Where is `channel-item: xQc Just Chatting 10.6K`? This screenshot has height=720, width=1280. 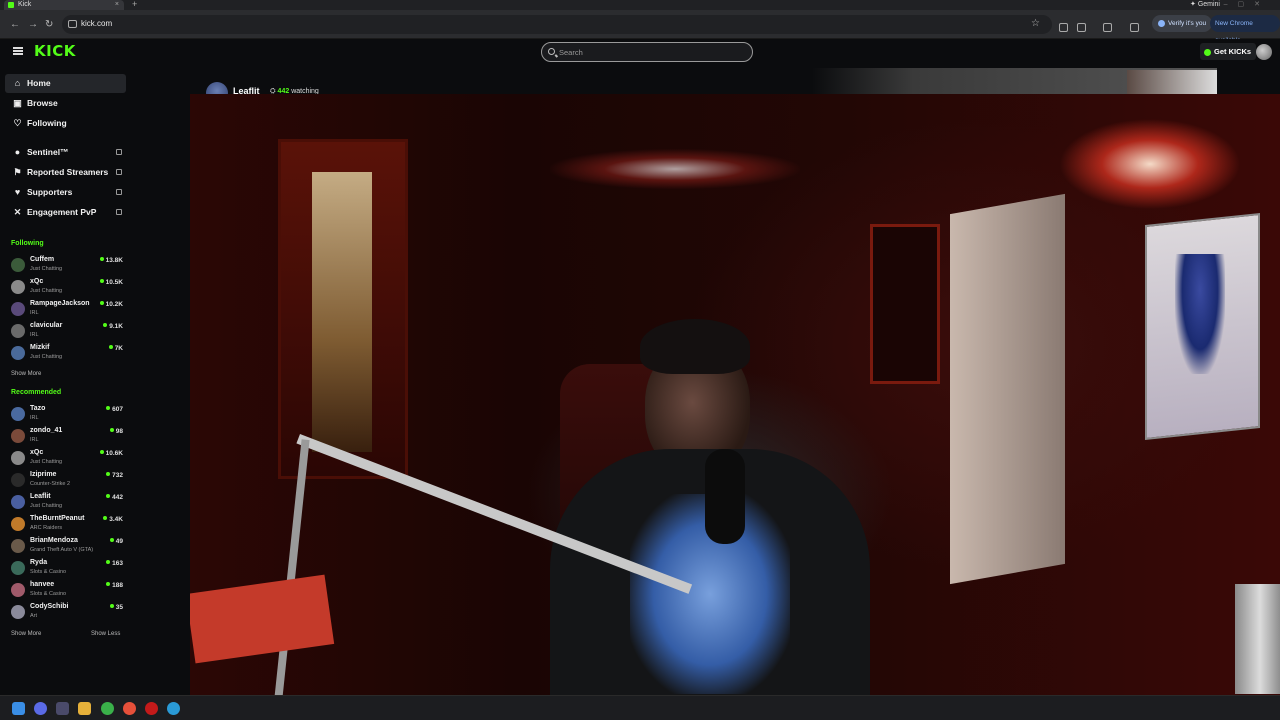
channel-item: xQc Just Chatting 10.6K is located at coordinates (67, 458).